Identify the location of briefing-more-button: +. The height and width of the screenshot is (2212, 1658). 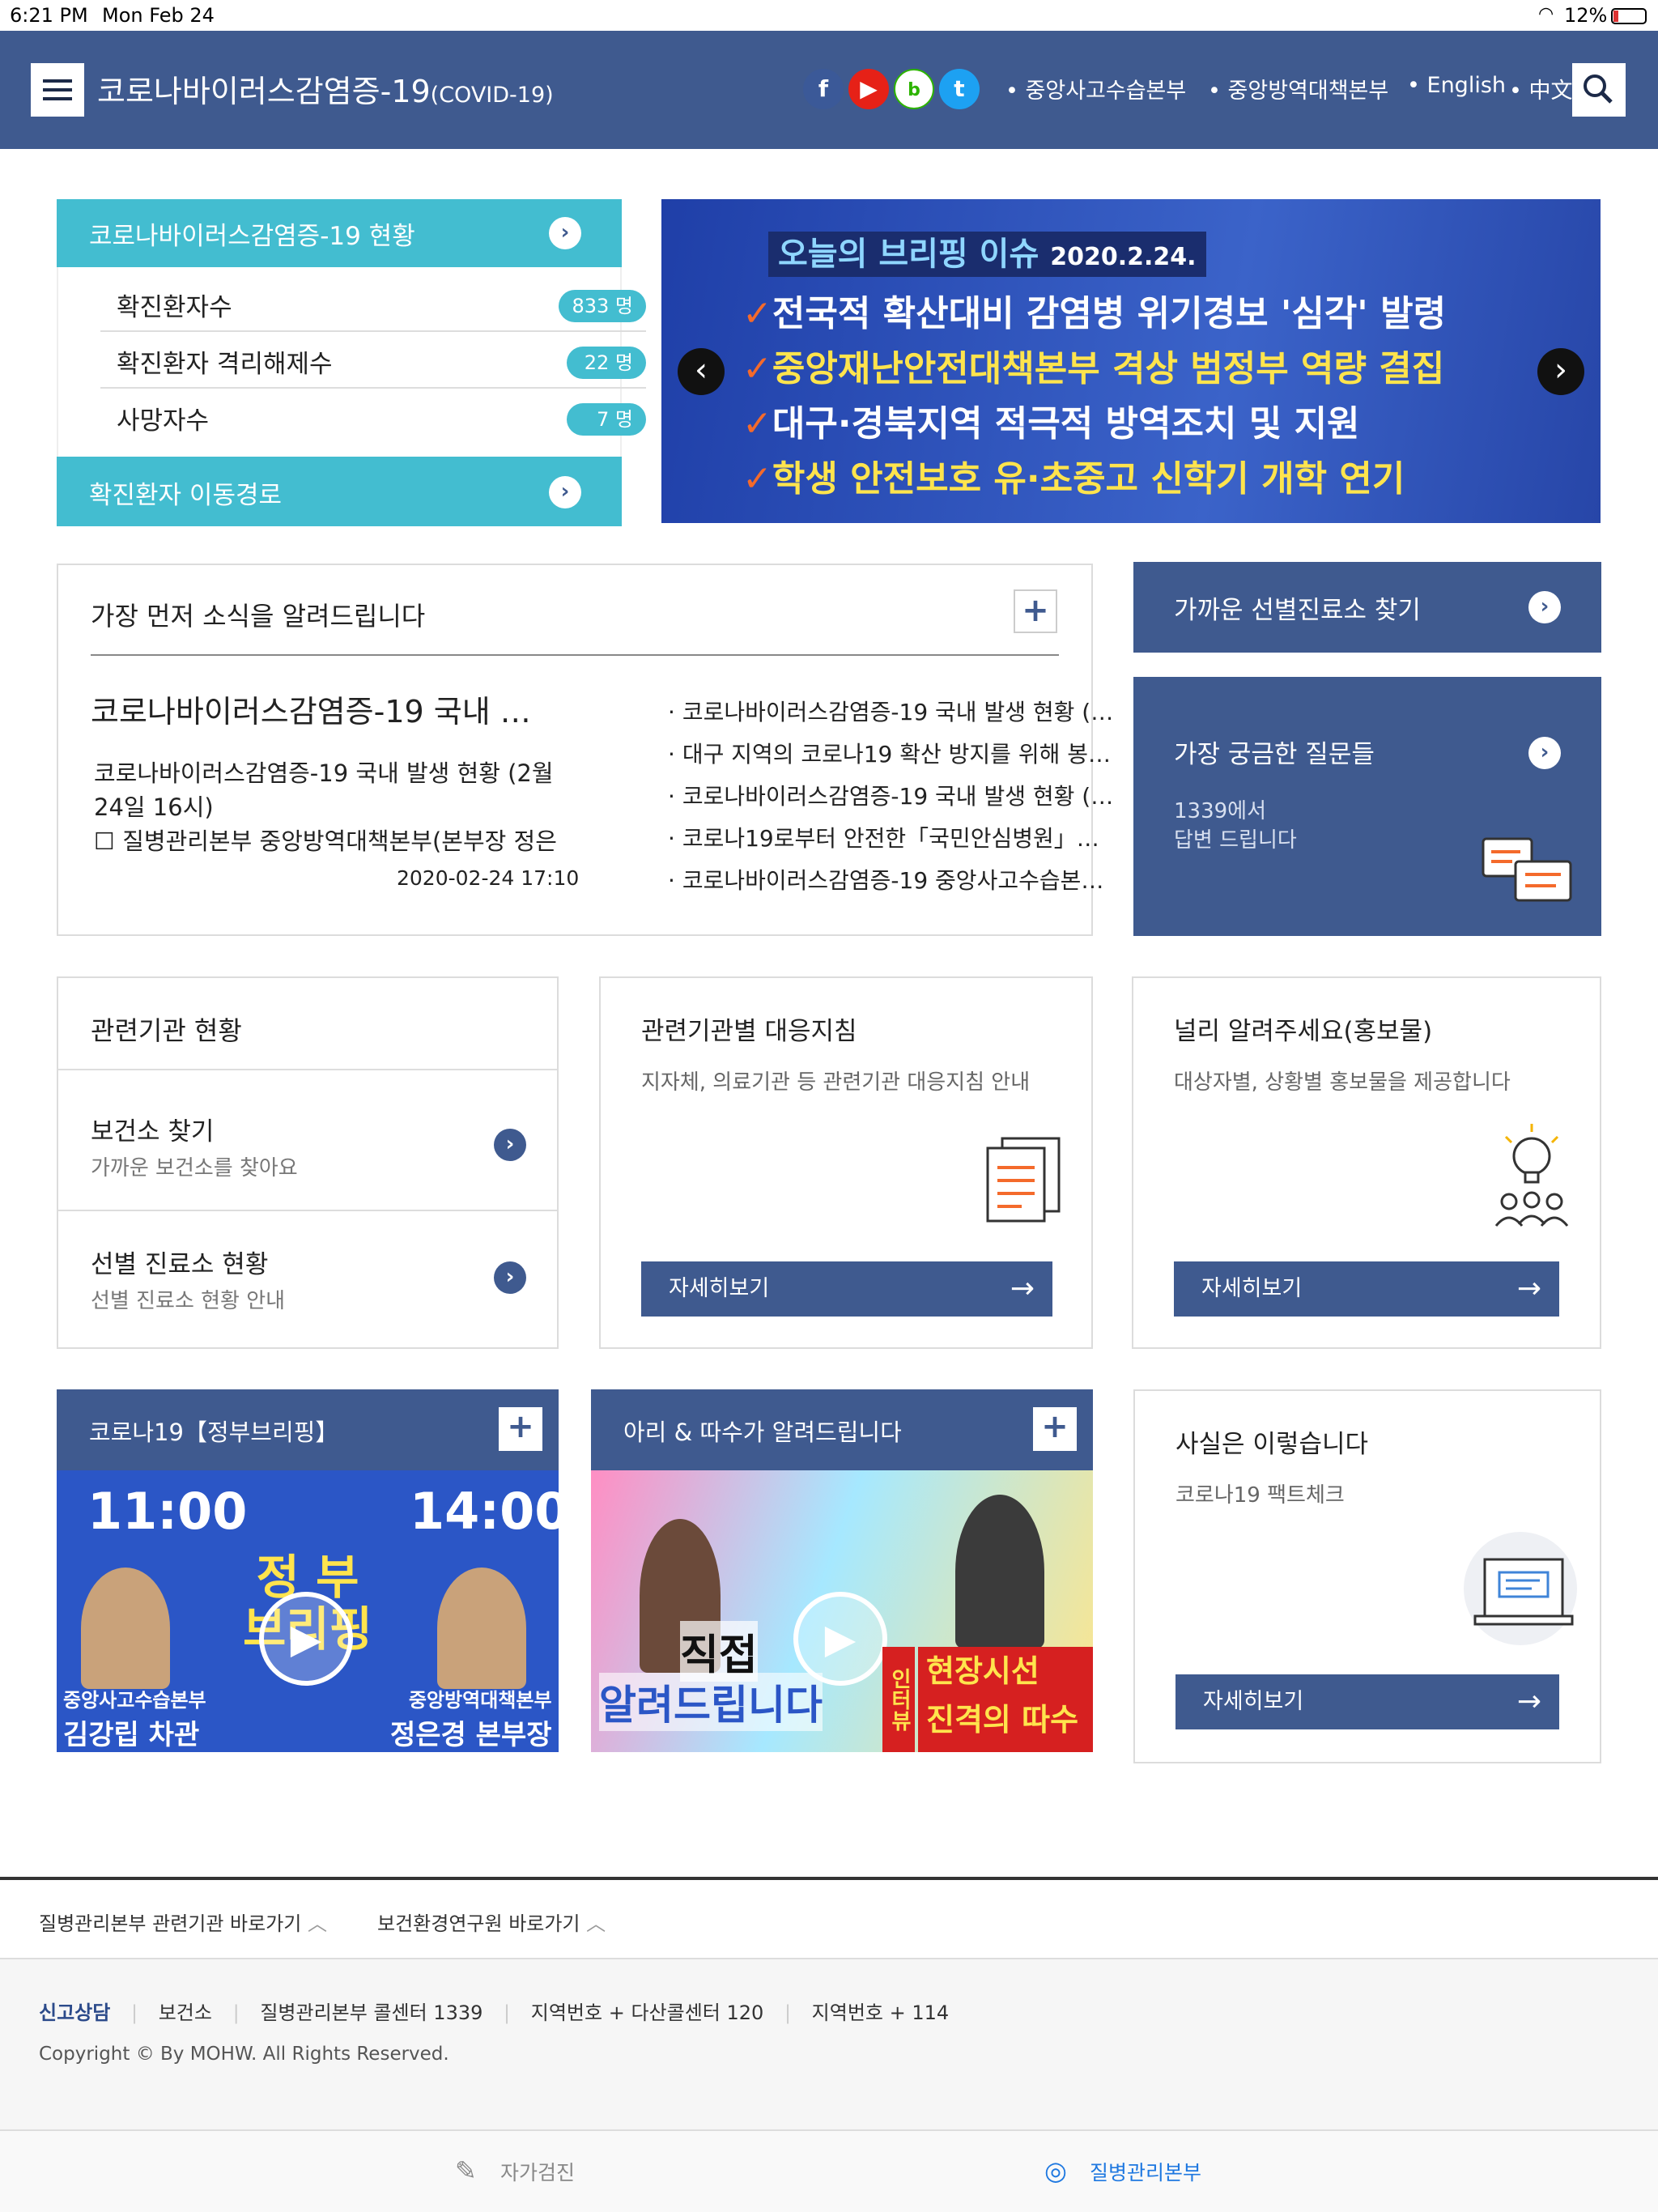
(520, 1429).